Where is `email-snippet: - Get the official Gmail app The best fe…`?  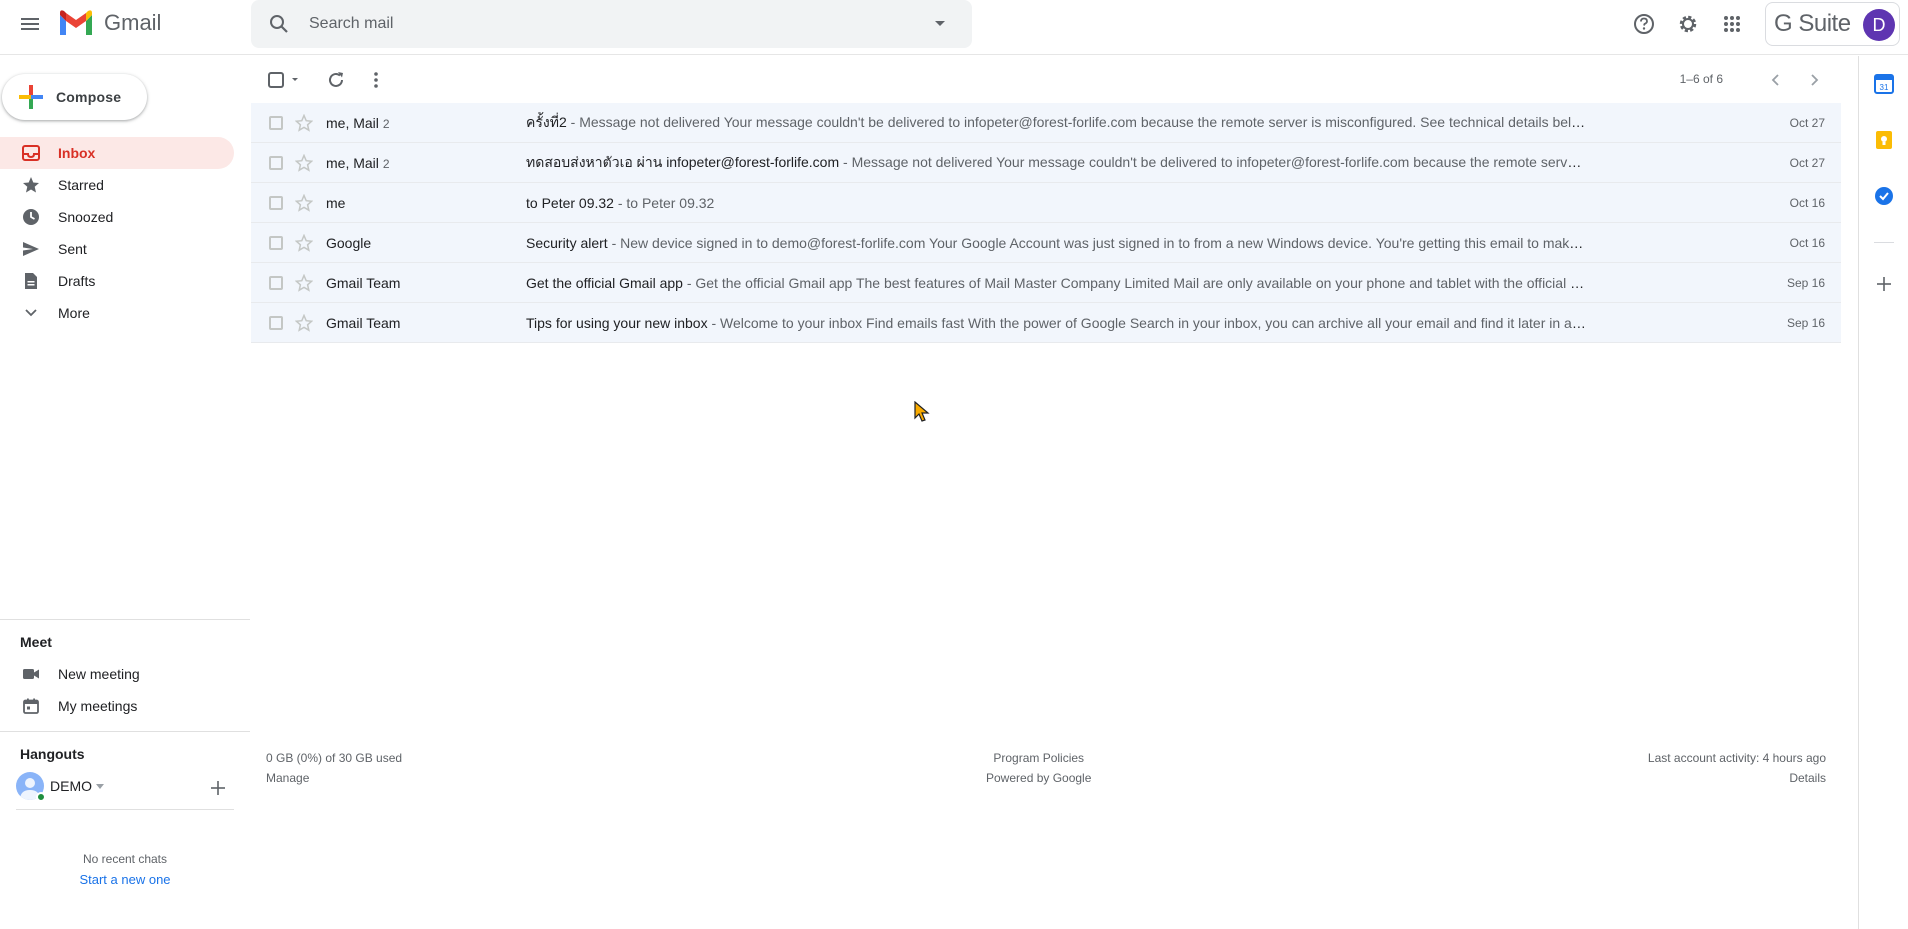 email-snippet: - Get the official Gmail app The best fe… is located at coordinates (1136, 282).